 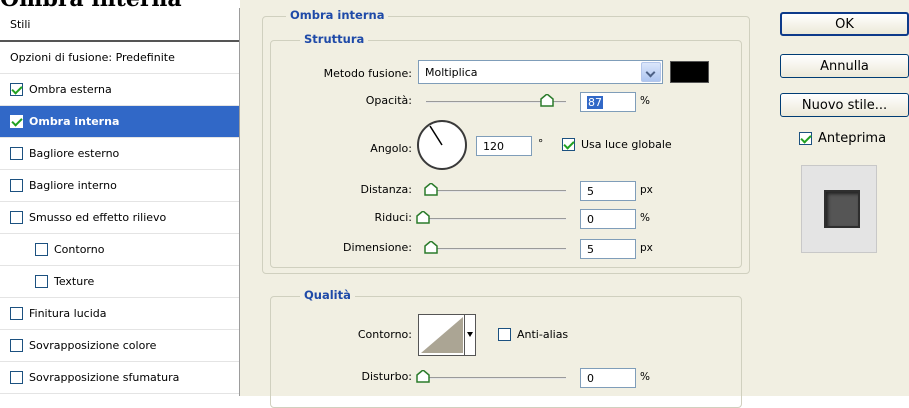 What do you see at coordinates (41, 281) in the screenshot?
I see `texture-checkbox` at bounding box center [41, 281].